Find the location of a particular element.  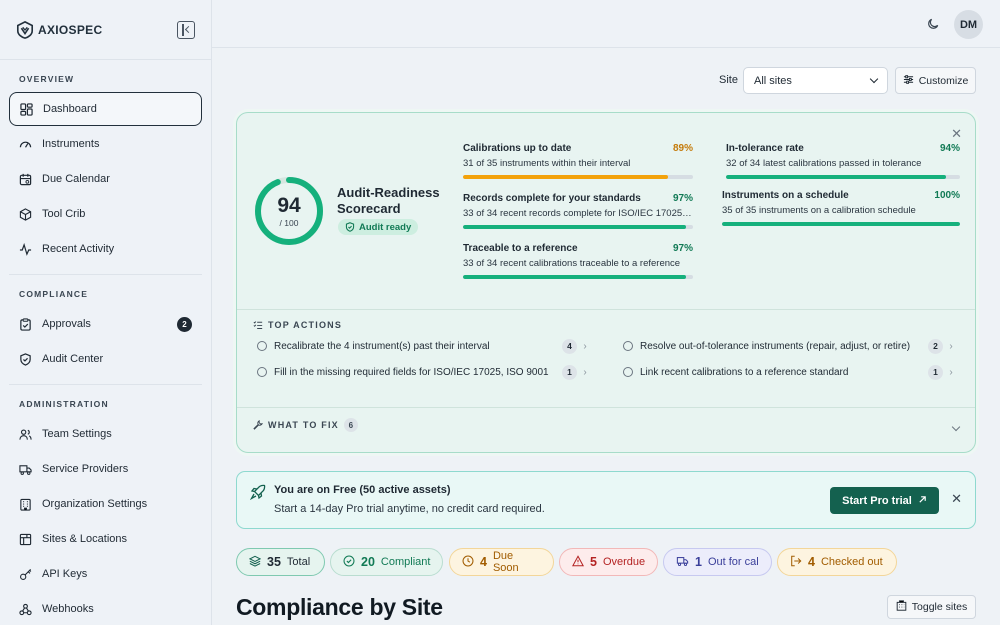

what-to-fix-count: 6 is located at coordinates (350, 425).